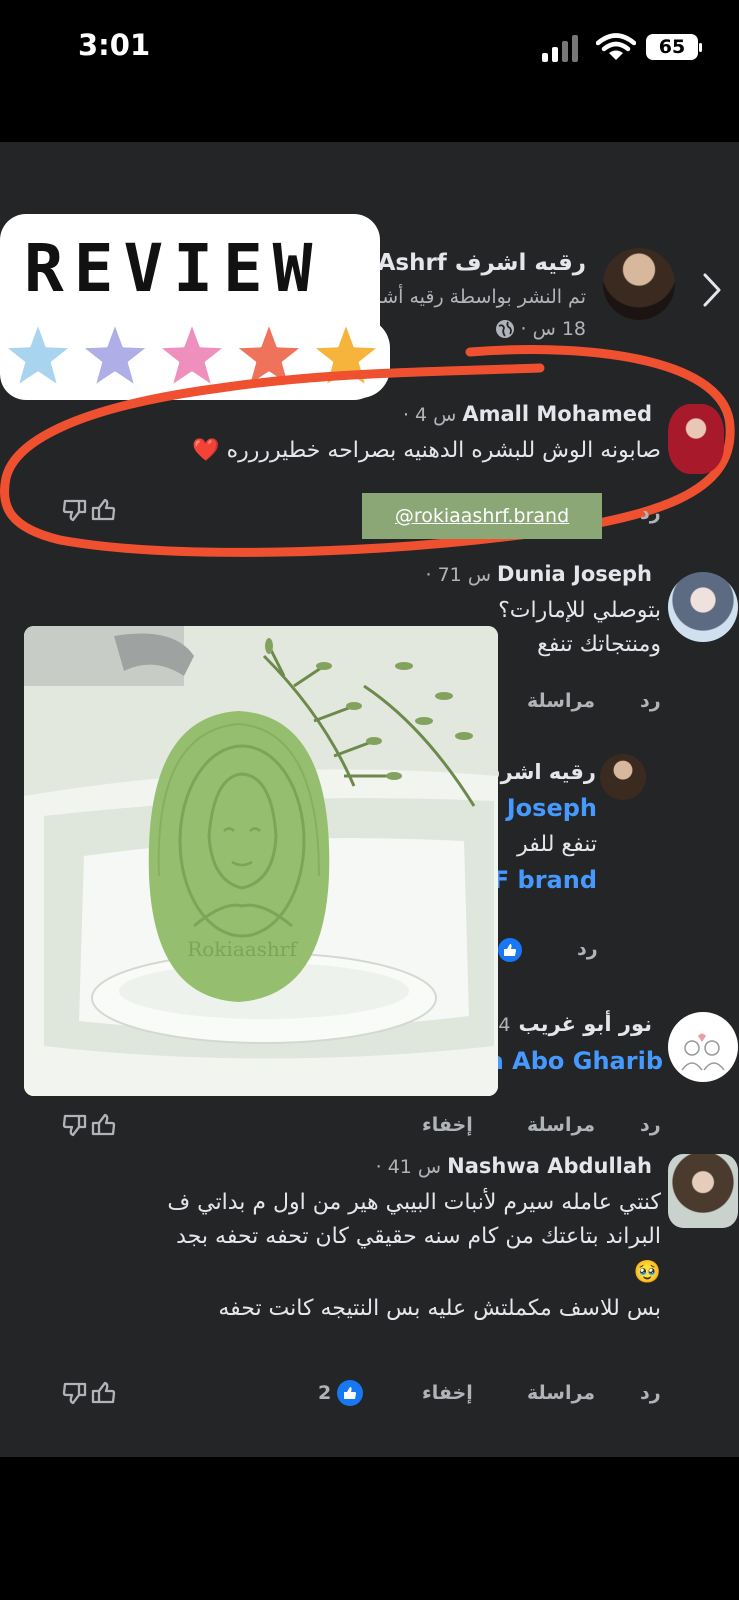  I want to click on comment-nour-header: ·4 نور أبو غريب, so click(568, 1024).